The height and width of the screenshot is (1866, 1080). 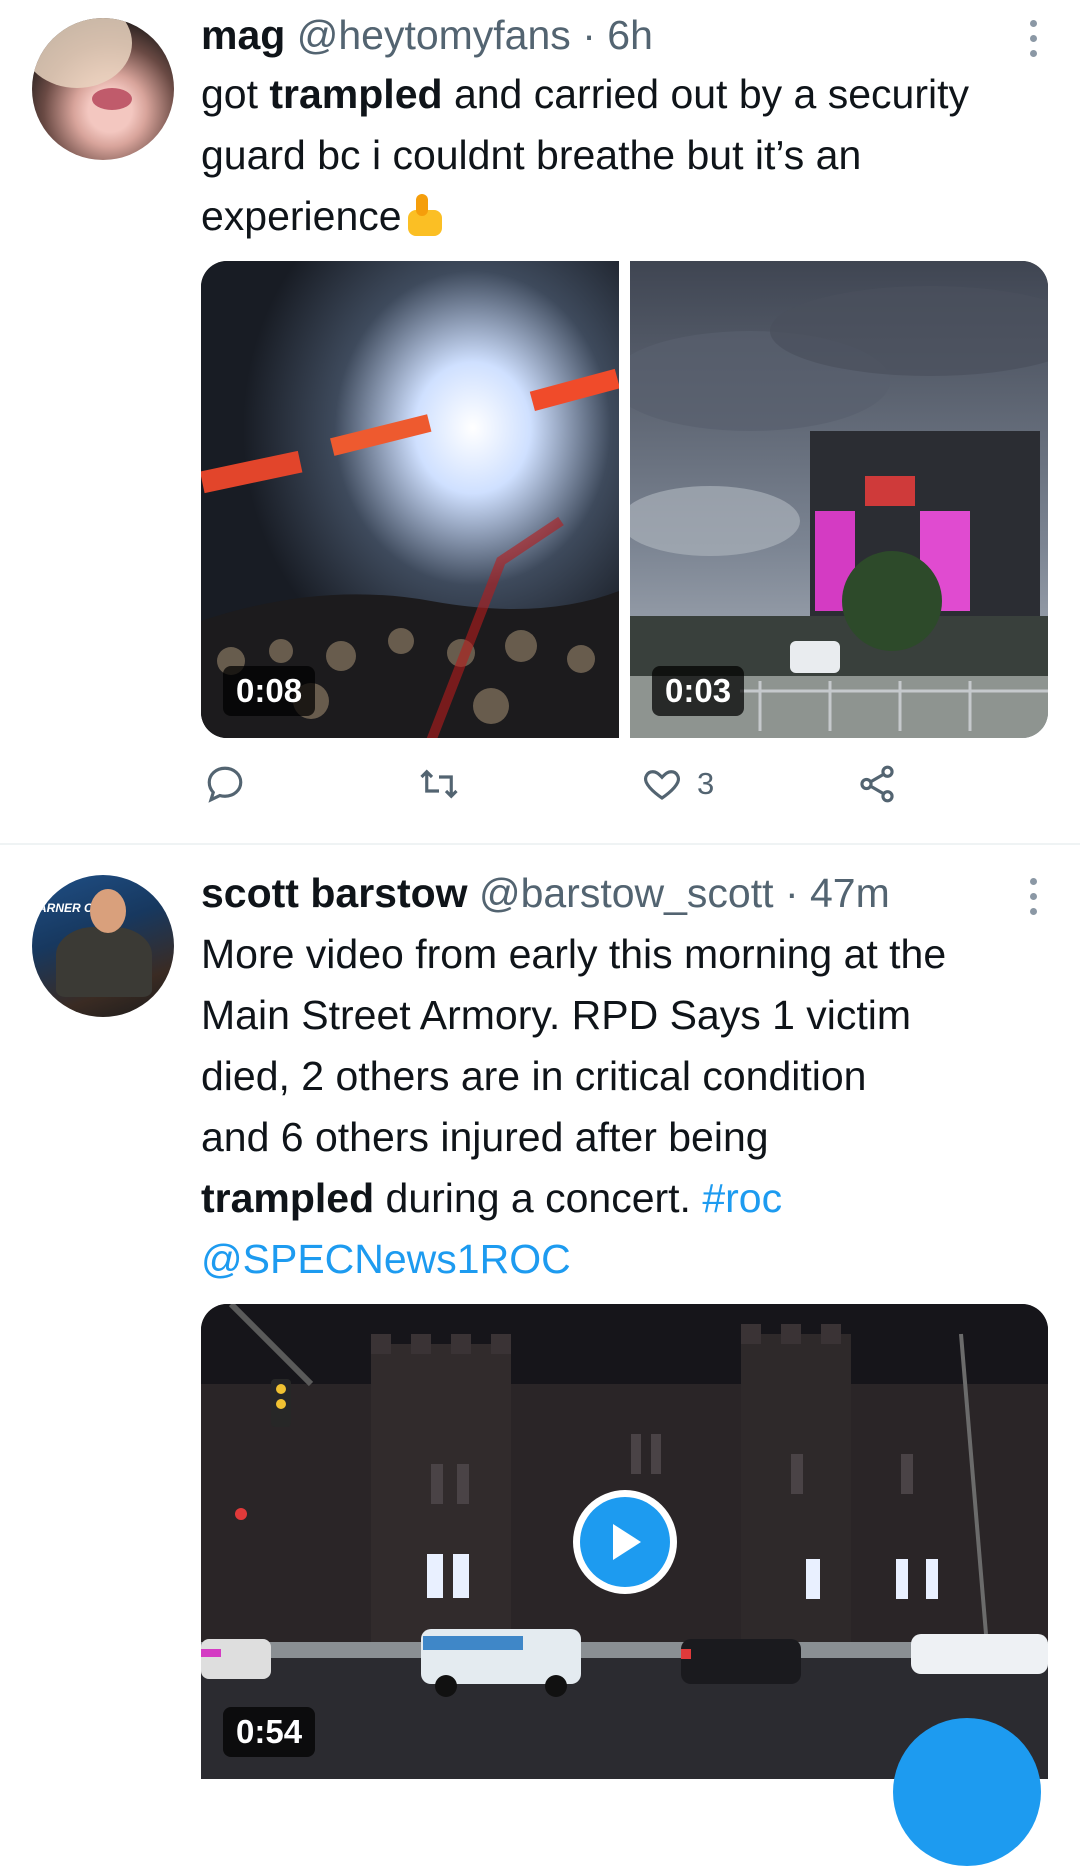 I want to click on tweet-text-line: Main Street Armory. RPD Says 1 victim, so click(x=556, y=1015).